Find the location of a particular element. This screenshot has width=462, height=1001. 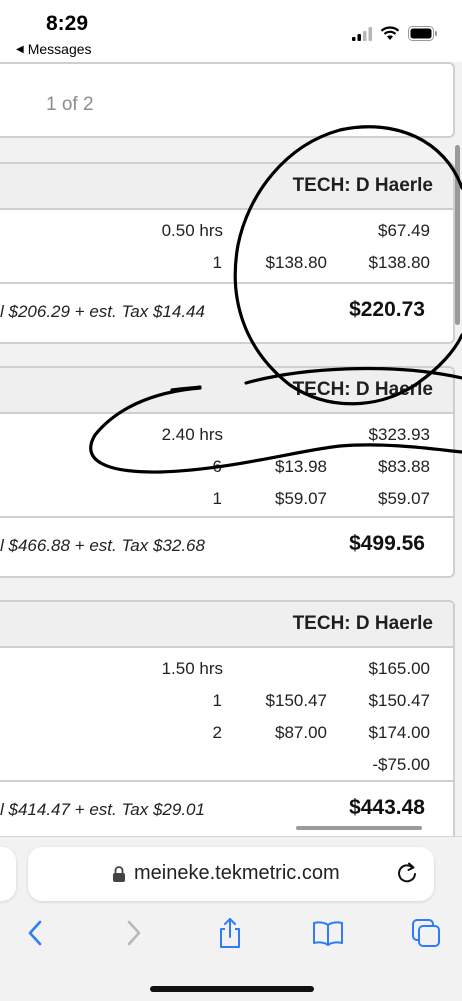

lock-icon is located at coordinates (119, 874).